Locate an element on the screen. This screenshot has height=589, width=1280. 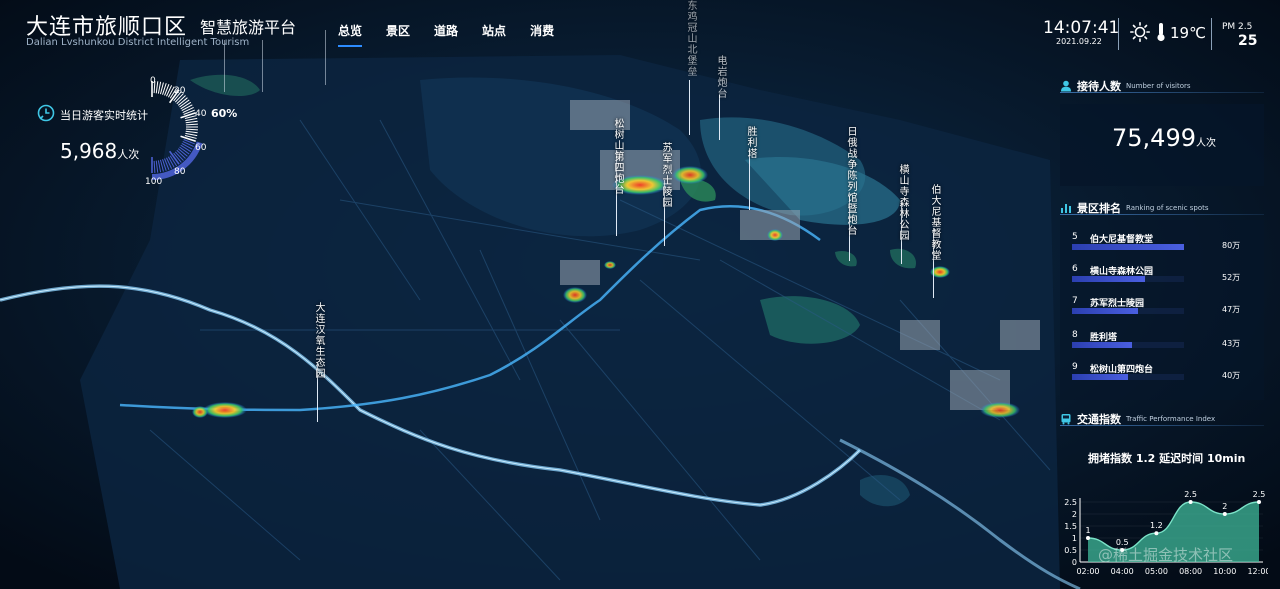
tab-scenic: 景区 is located at coordinates (398, 34).